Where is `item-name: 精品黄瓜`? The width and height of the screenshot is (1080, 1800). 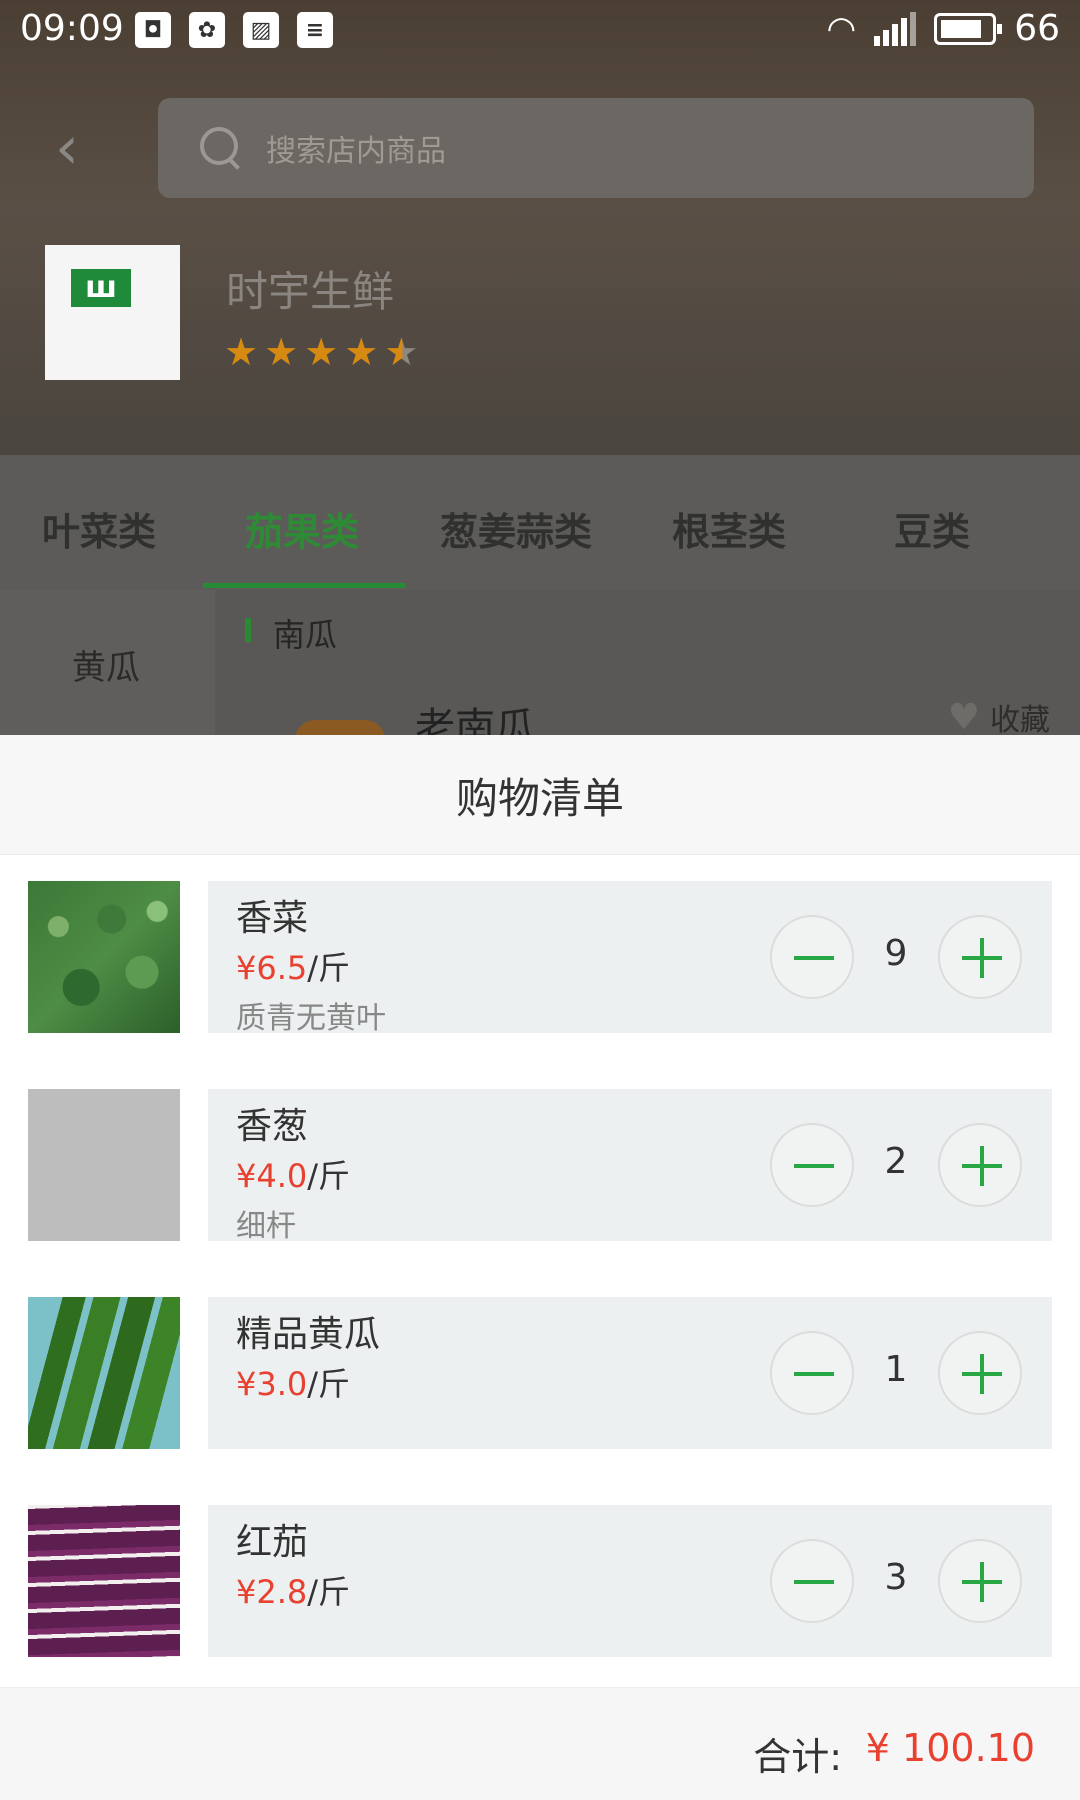
item-name: 精品黄瓜 is located at coordinates (308, 1334).